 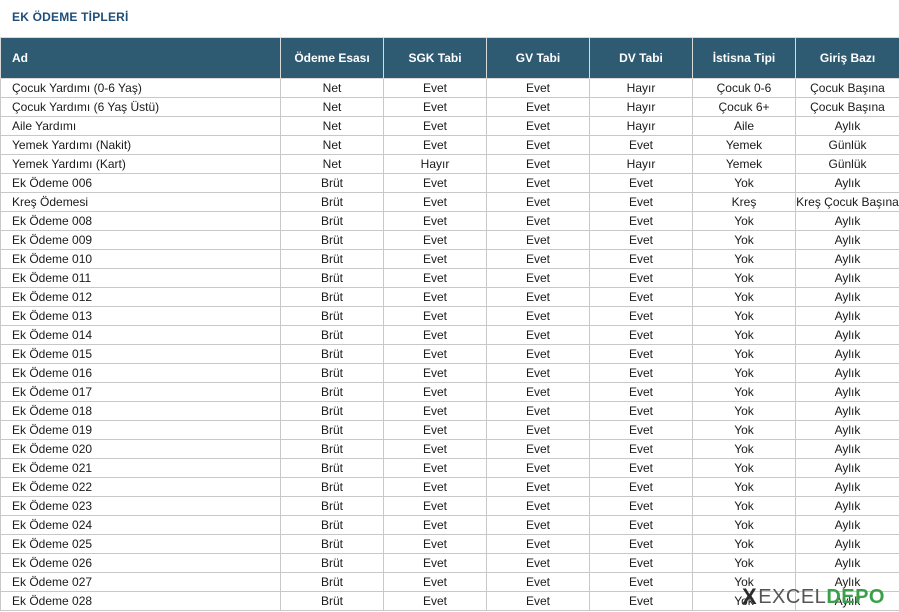 What do you see at coordinates (140, 221) in the screenshot?
I see `cell-ad: Ek Ödeme 008` at bounding box center [140, 221].